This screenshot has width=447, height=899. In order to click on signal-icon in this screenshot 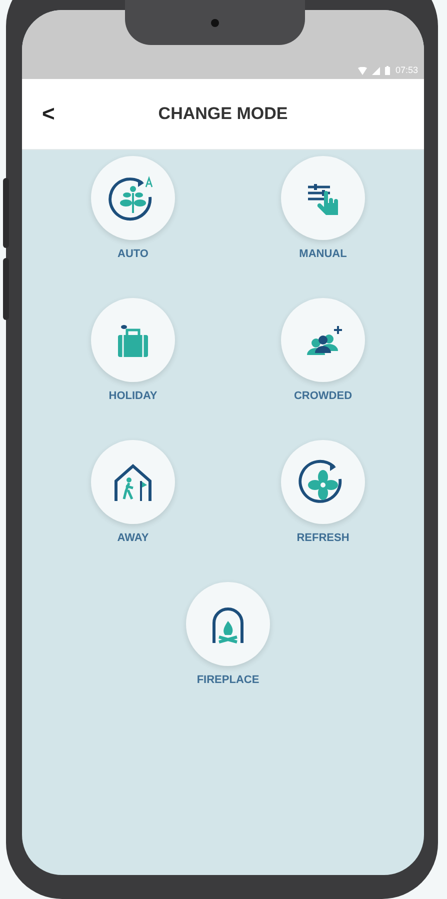, I will do `click(376, 71)`.